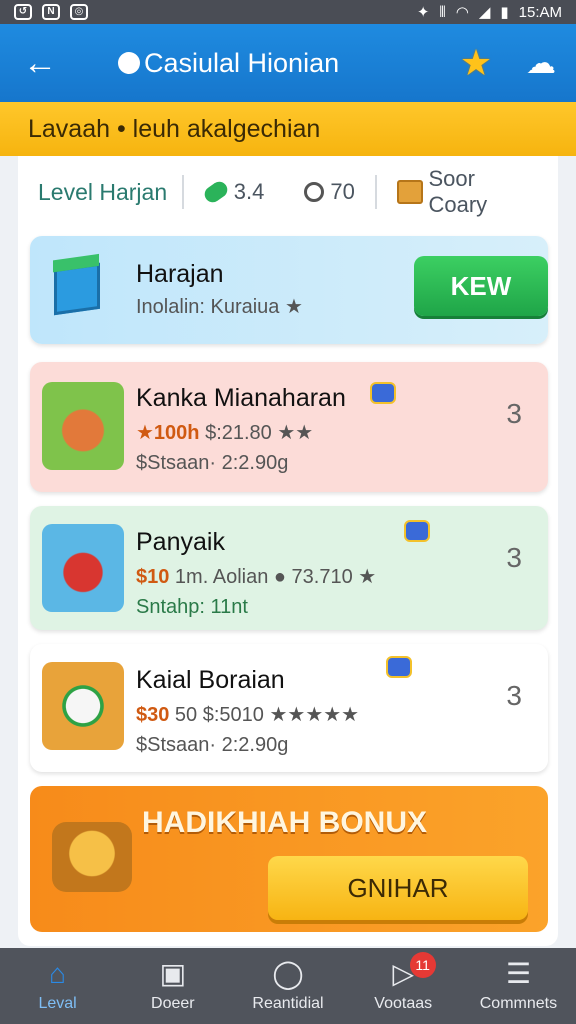 The image size is (576, 1024). Describe the element at coordinates (504, 12) in the screenshot. I see `battery-icon: ▮` at that location.